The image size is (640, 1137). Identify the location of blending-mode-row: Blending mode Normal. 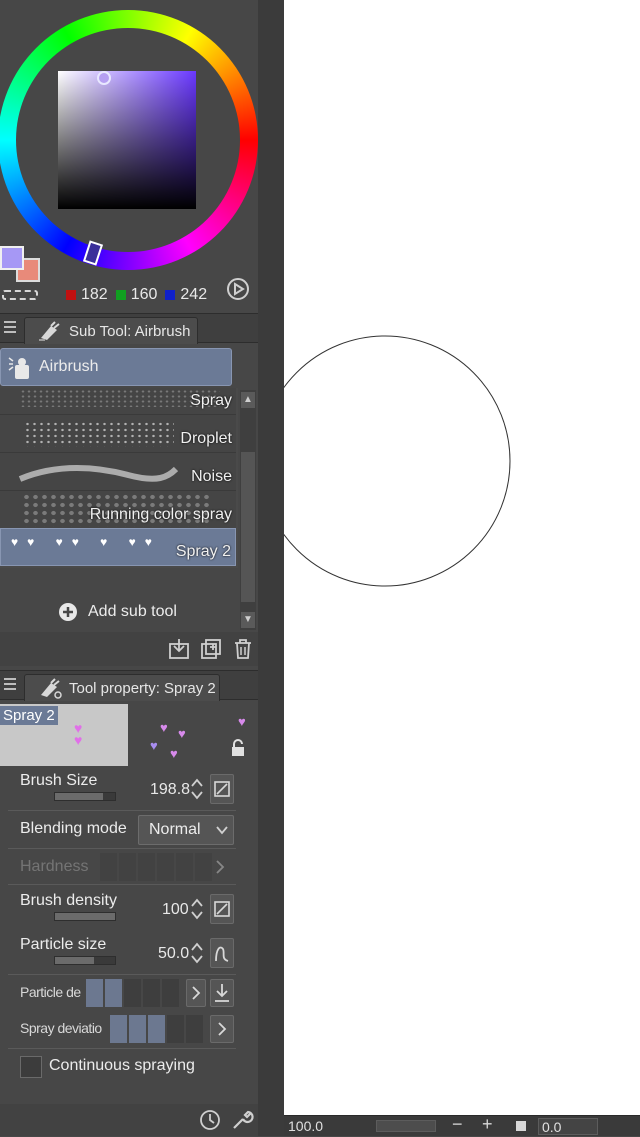
(129, 830).